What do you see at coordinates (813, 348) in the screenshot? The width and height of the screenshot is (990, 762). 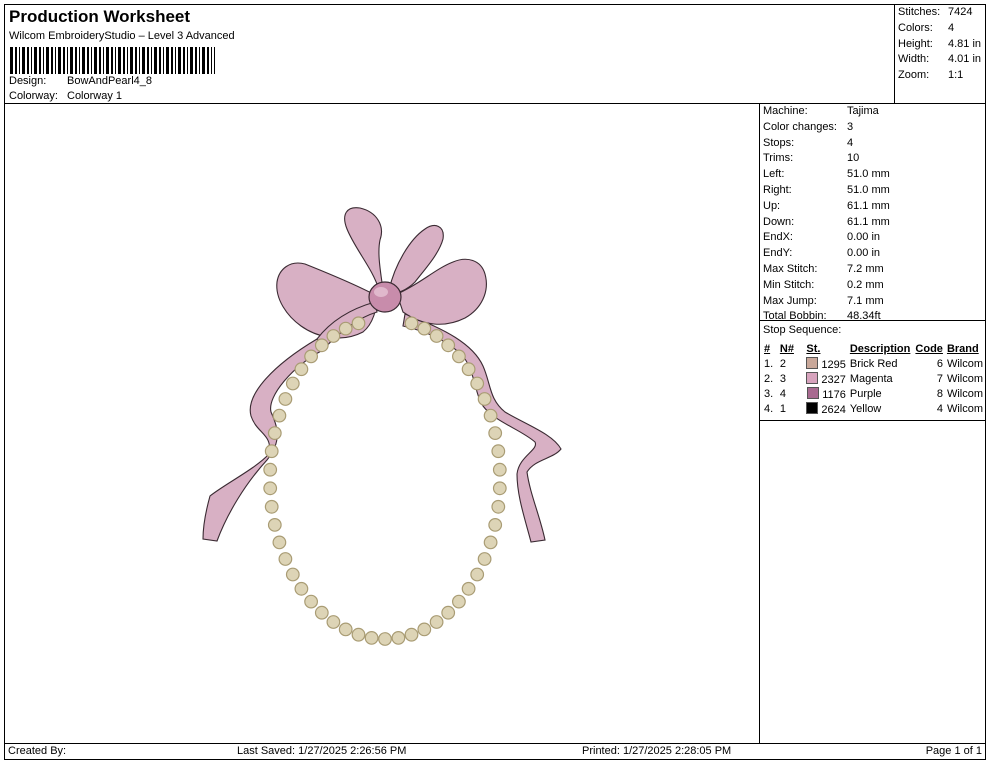 I see `col-header-stitches: St.` at bounding box center [813, 348].